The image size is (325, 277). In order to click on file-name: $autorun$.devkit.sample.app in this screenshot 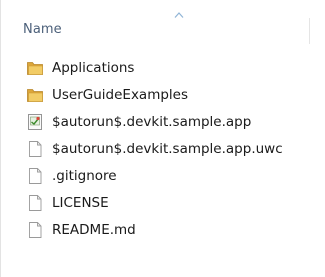, I will do `click(152, 122)`.